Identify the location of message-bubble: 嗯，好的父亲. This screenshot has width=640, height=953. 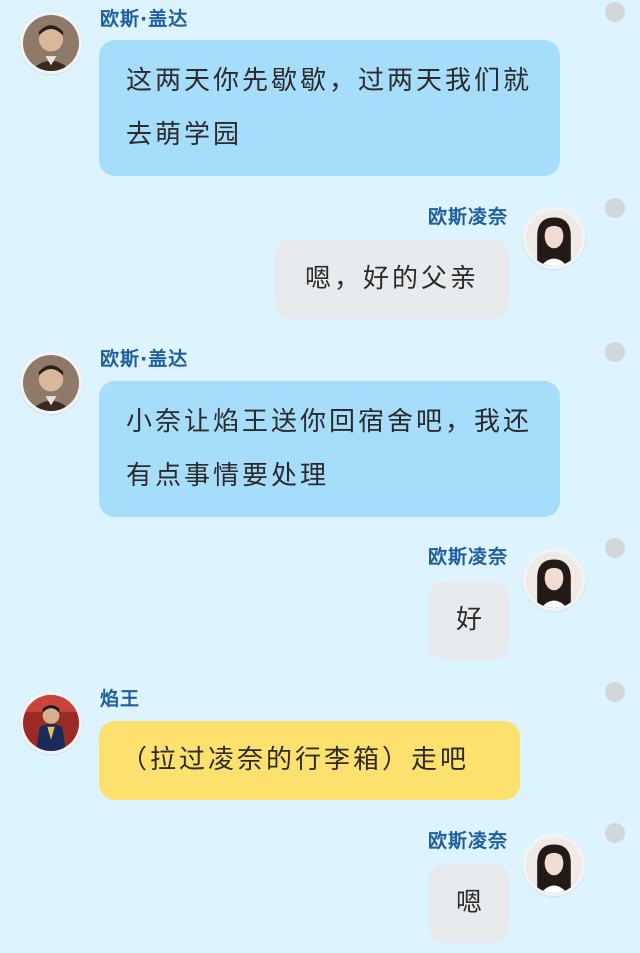
(392, 279).